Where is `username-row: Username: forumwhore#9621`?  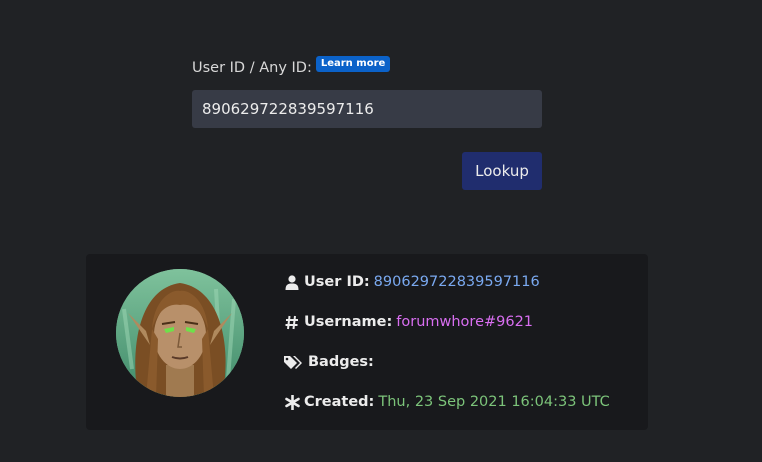
username-row: Username: forumwhore#9621 is located at coordinates (447, 322).